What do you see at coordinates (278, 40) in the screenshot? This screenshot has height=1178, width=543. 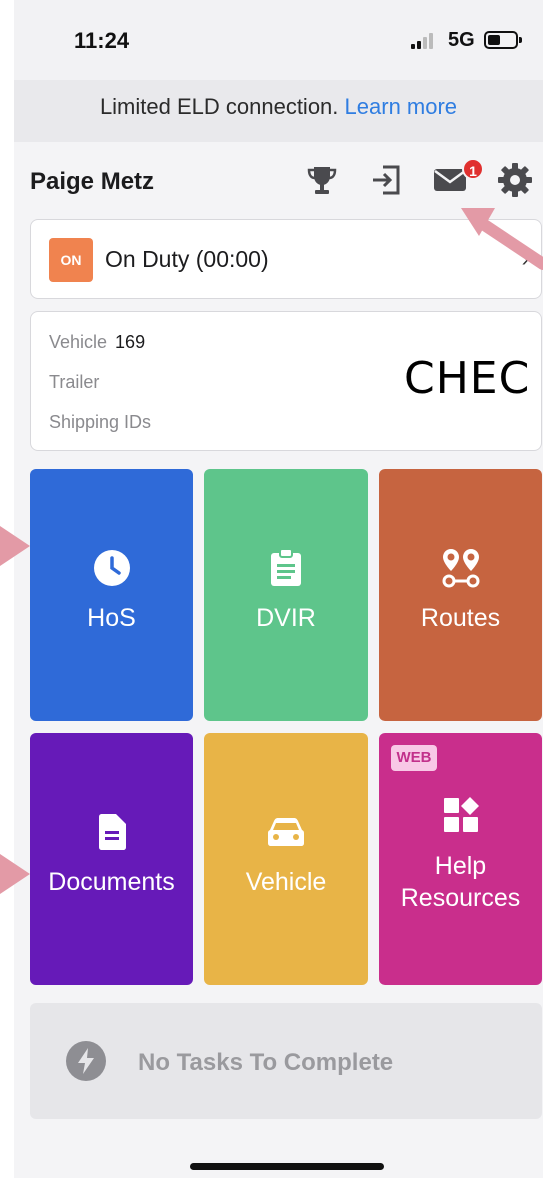 I see `status-bar: 11:24 5G` at bounding box center [278, 40].